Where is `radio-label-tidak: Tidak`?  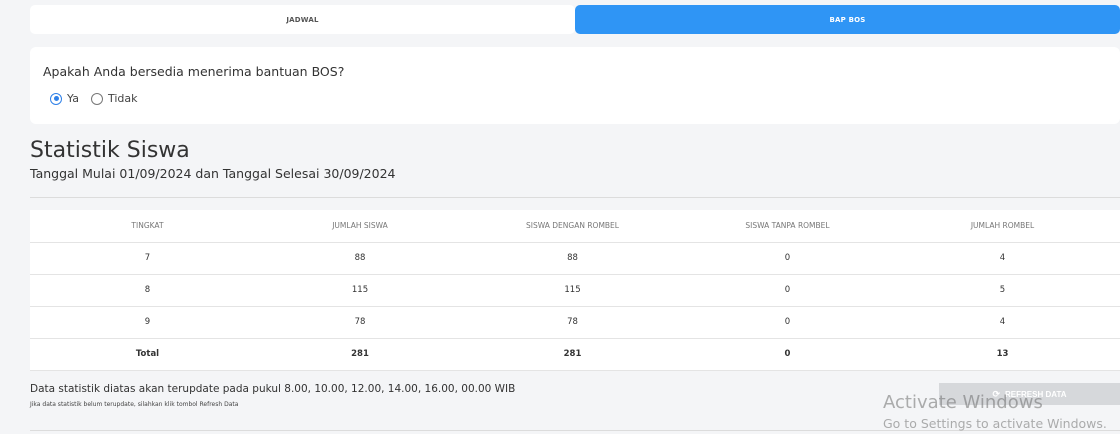 radio-label-tidak: Tidak is located at coordinates (122, 98).